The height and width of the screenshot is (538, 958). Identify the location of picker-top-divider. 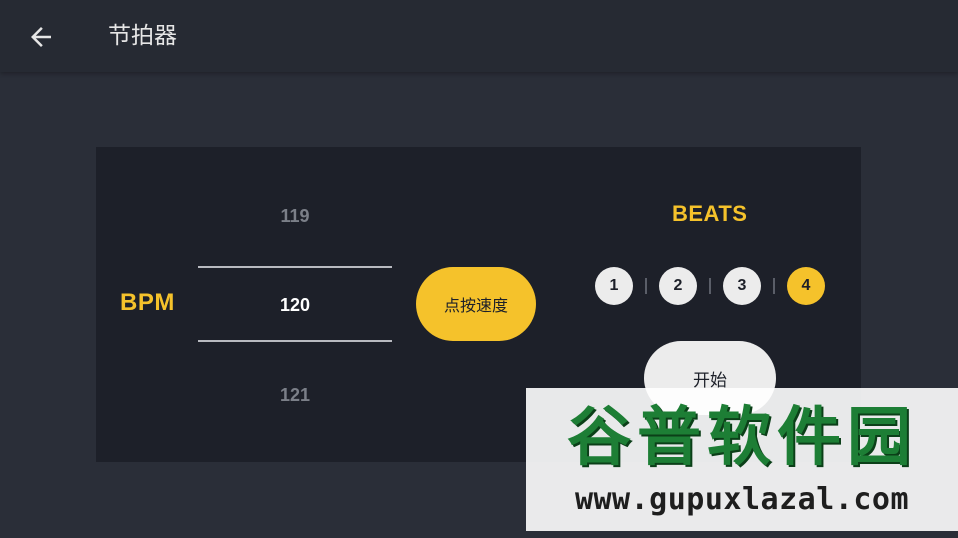
(295, 267).